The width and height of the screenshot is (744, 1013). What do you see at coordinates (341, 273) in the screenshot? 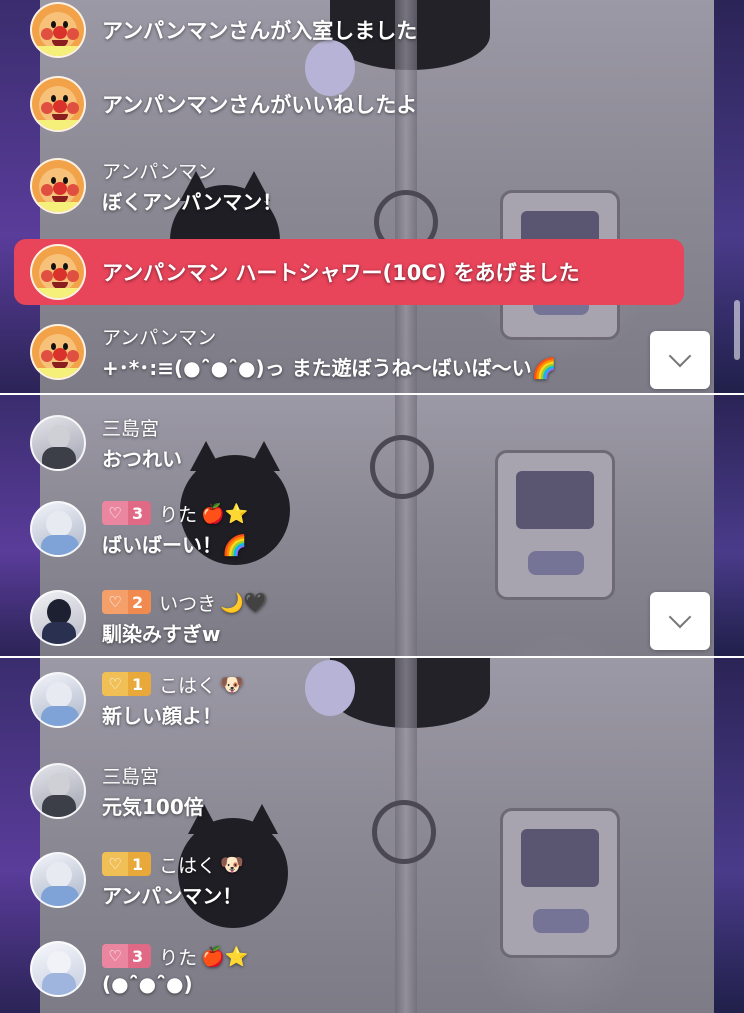
I see `gift-message: アンパンマン ハートシャワー(10C) をあげました` at bounding box center [341, 273].